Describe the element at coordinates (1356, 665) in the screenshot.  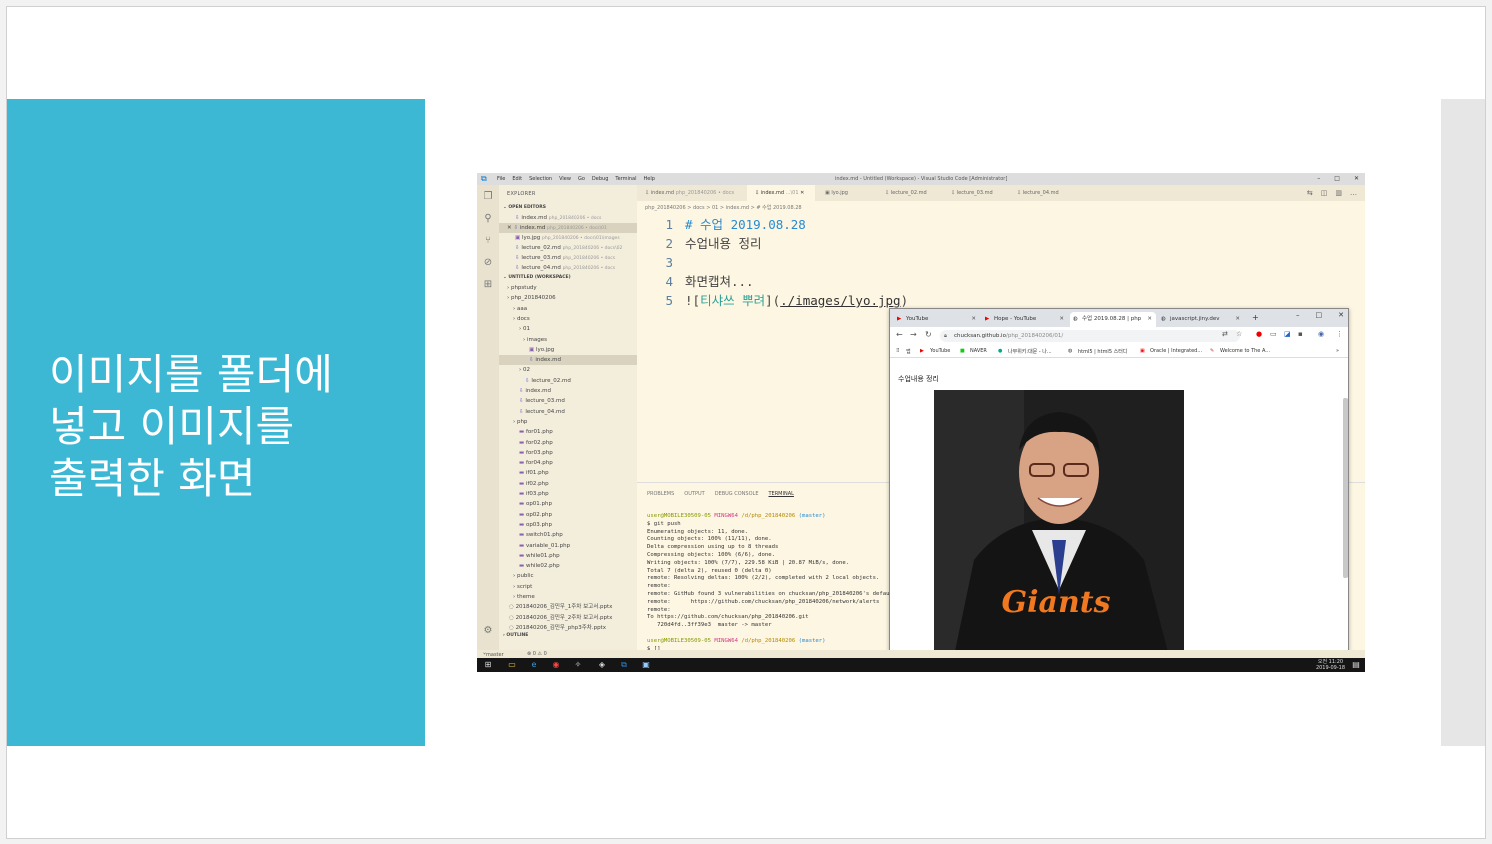
I see `notification-icon: ▤` at that location.